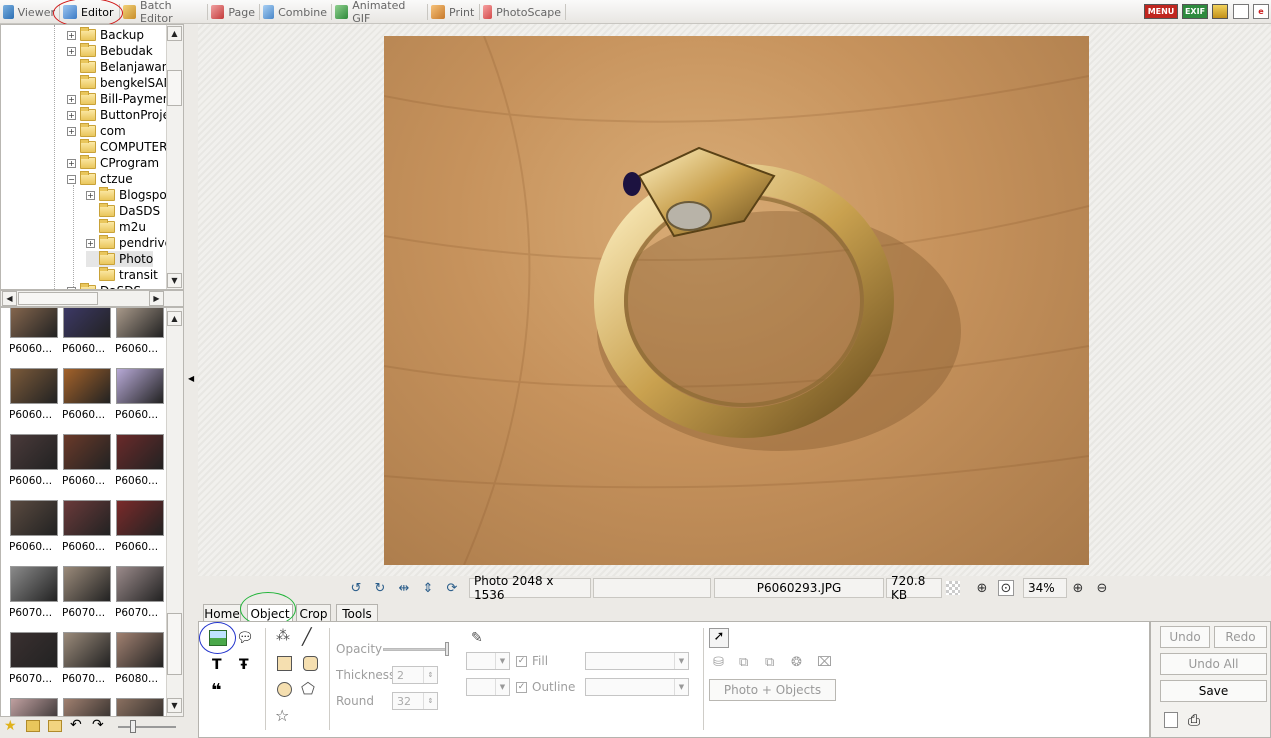  Describe the element at coordinates (98, 725) in the screenshot. I see `forward-arrow-icon: ↷` at that location.